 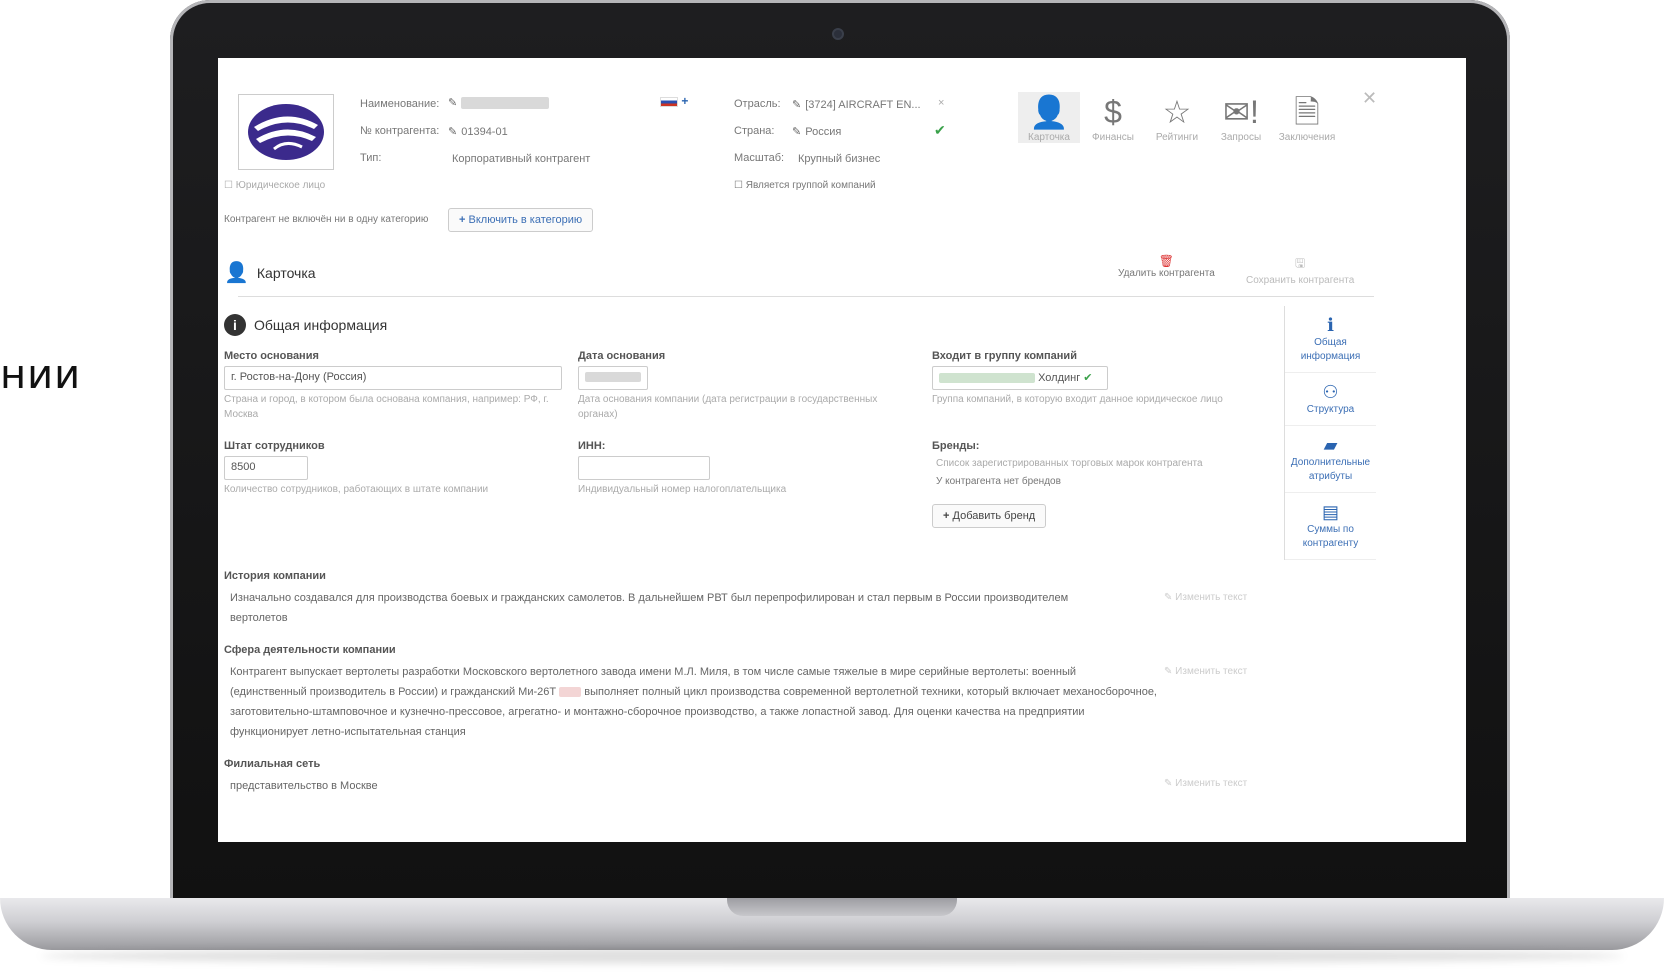 I want to click on envelope-icon: ✉!, so click(x=1241, y=112).